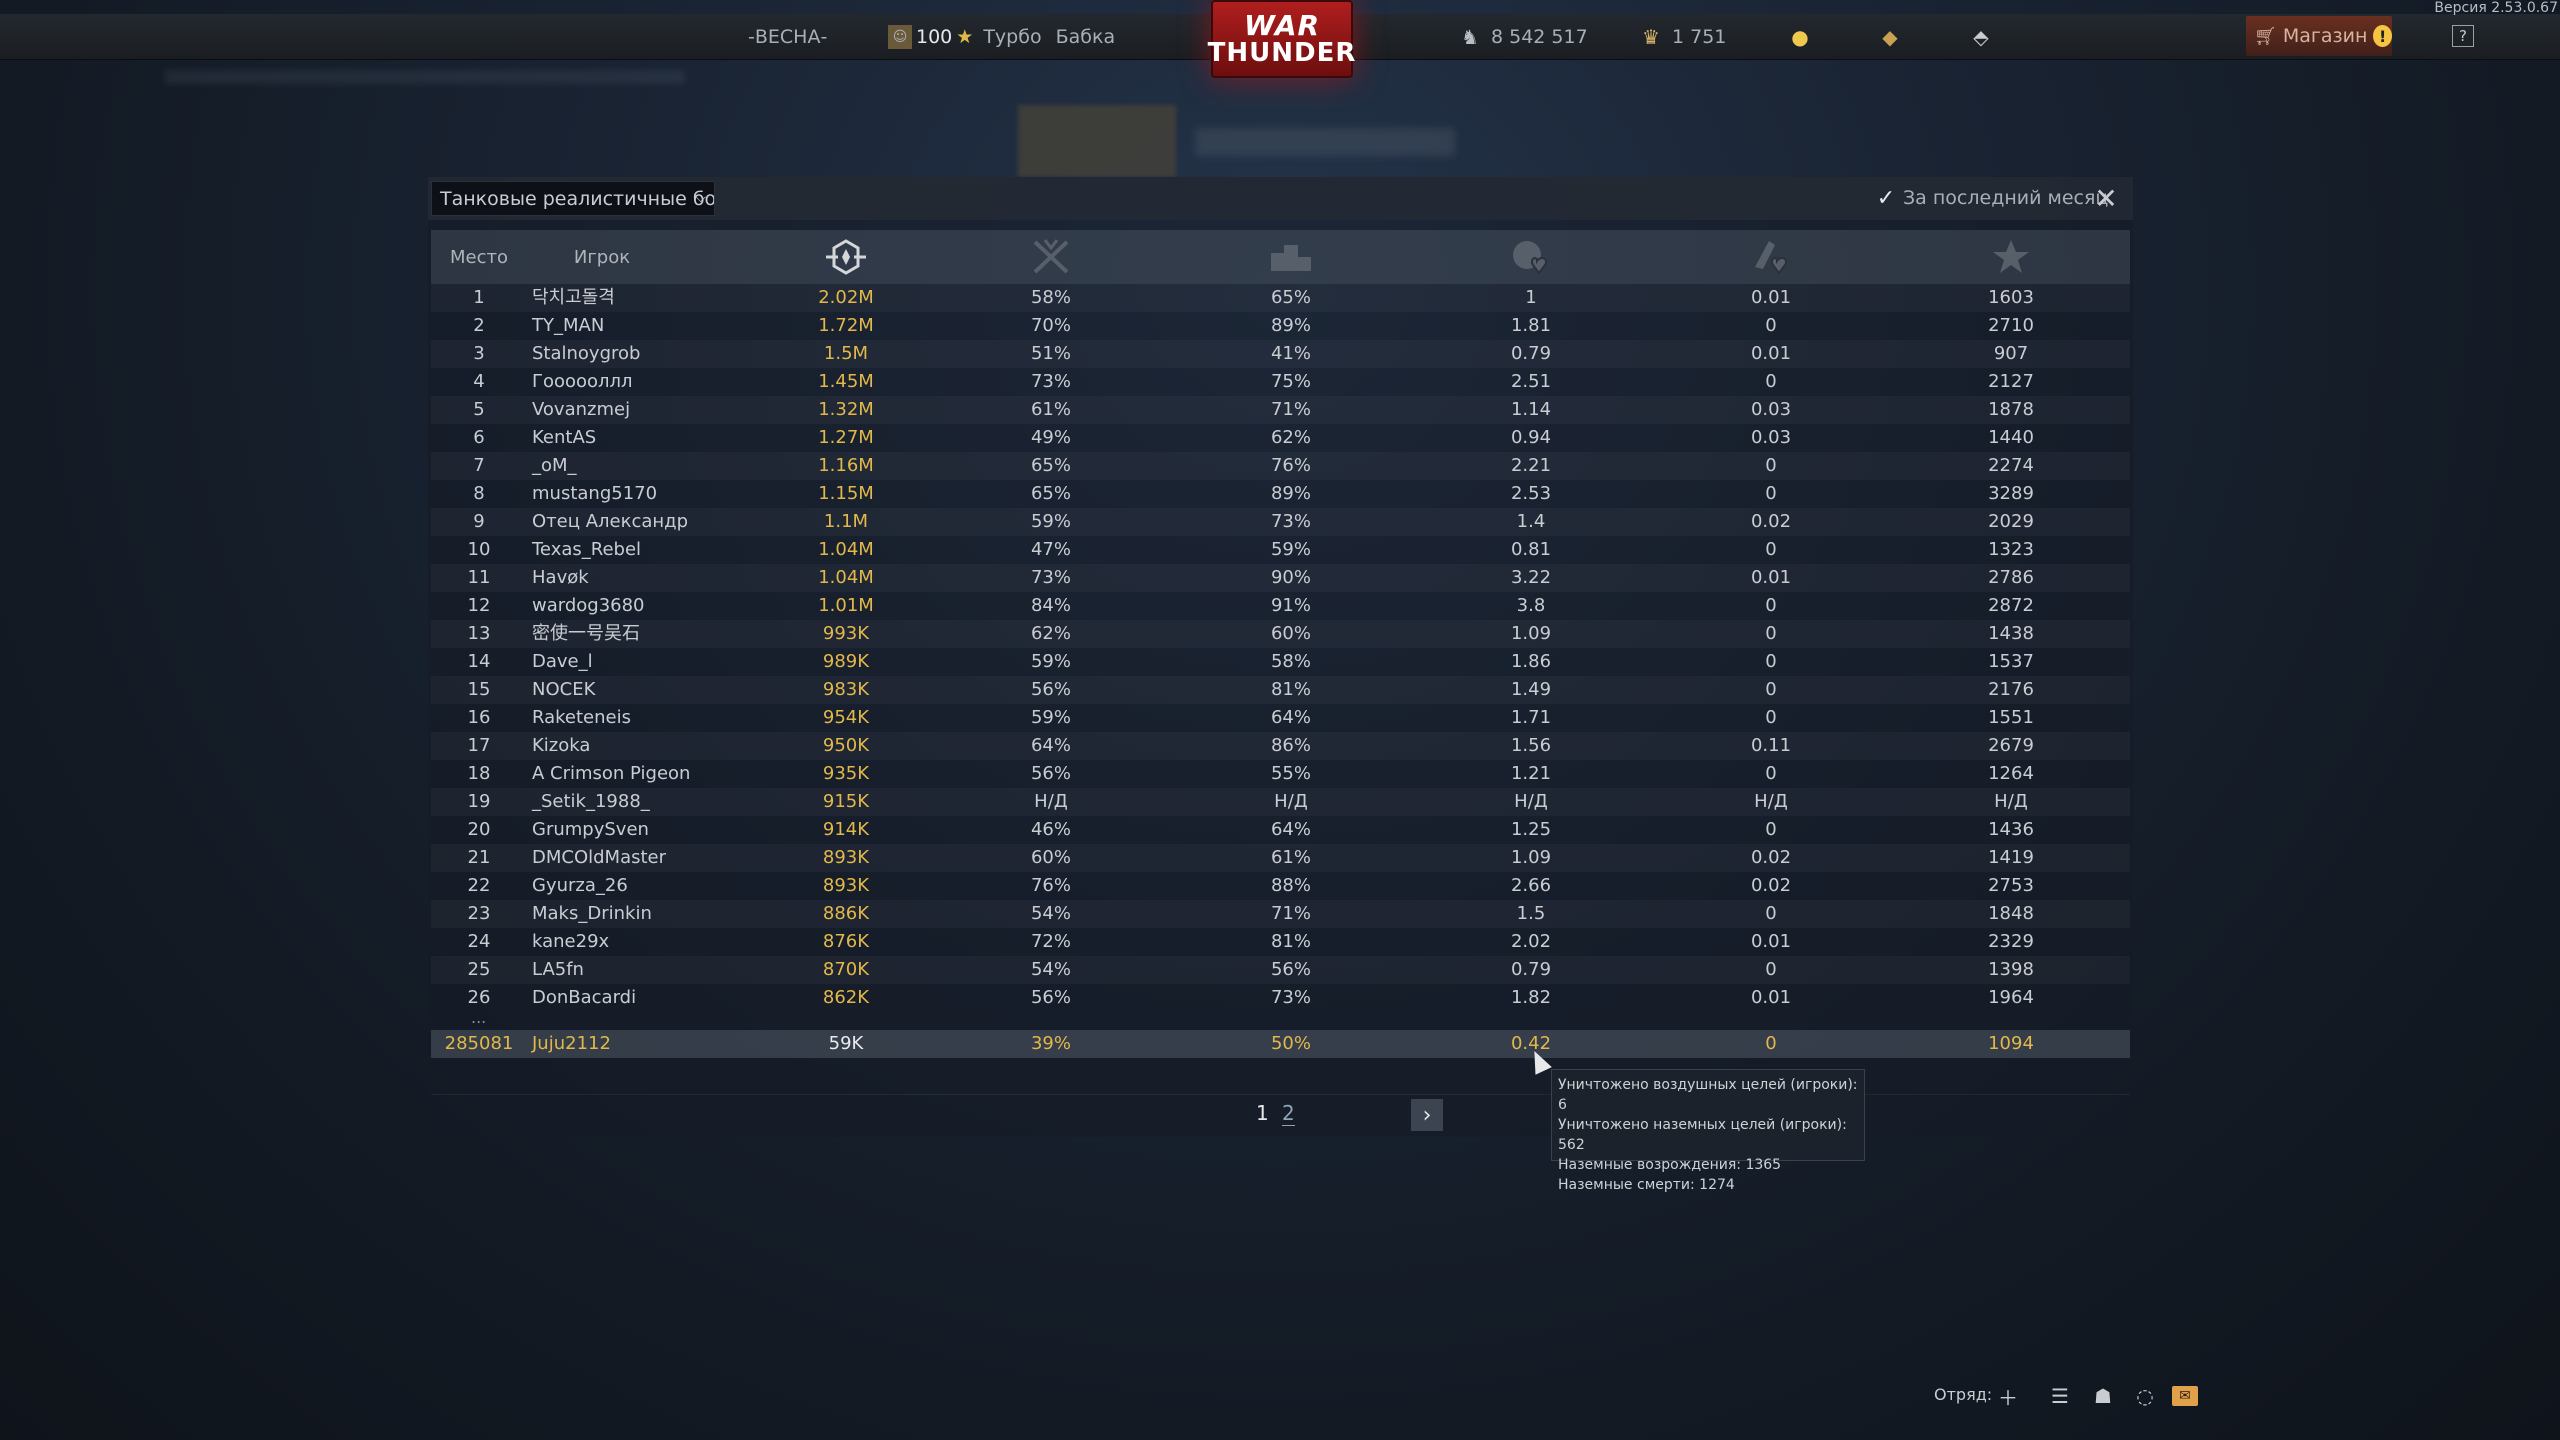  Describe the element at coordinates (1427, 1115) in the screenshot. I see `next-page-button: ›` at that location.